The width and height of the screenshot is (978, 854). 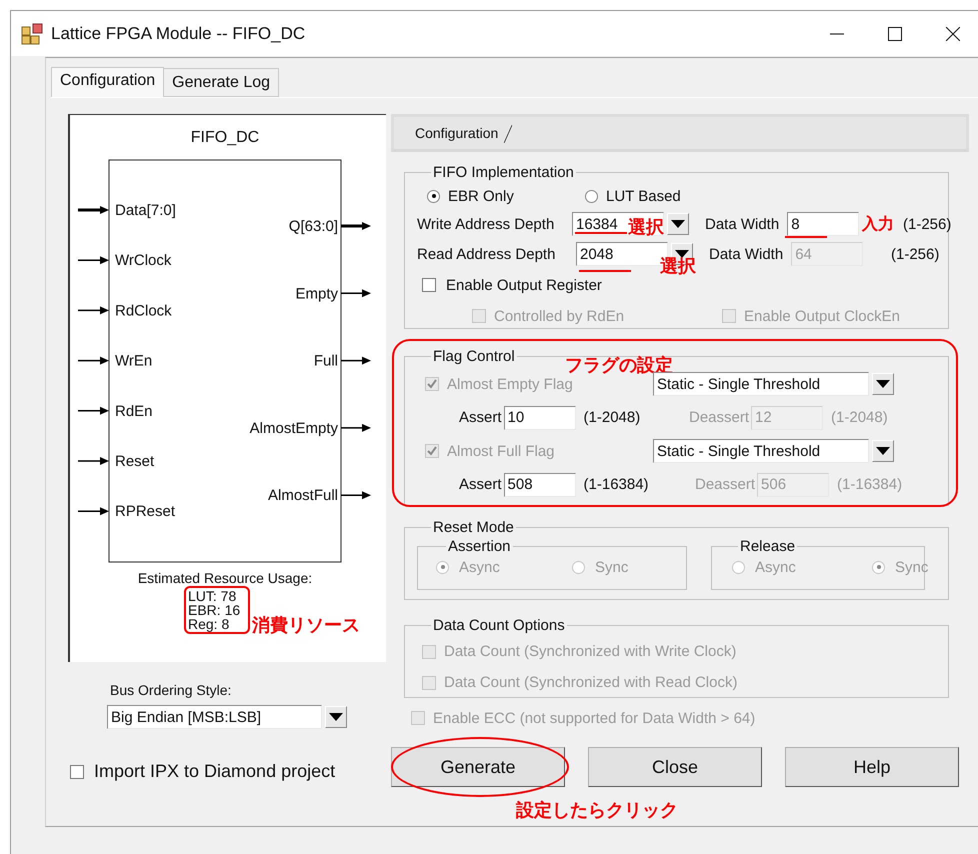 What do you see at coordinates (214, 610) in the screenshot?
I see `usage-line: EBR: 16` at bounding box center [214, 610].